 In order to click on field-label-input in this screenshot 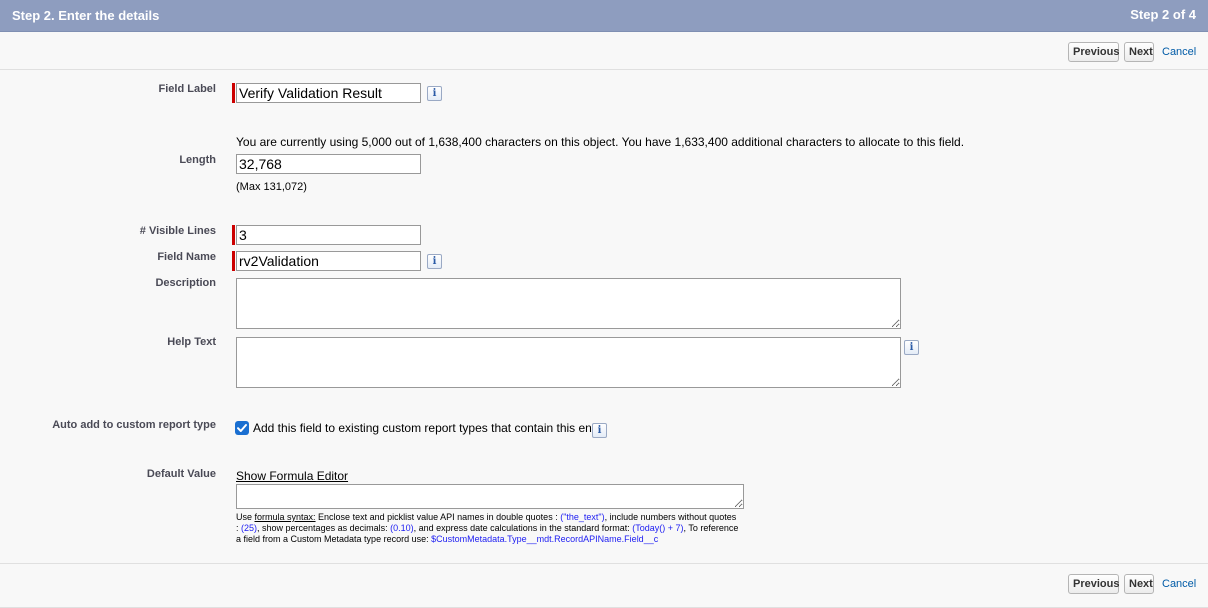, I will do `click(328, 93)`.